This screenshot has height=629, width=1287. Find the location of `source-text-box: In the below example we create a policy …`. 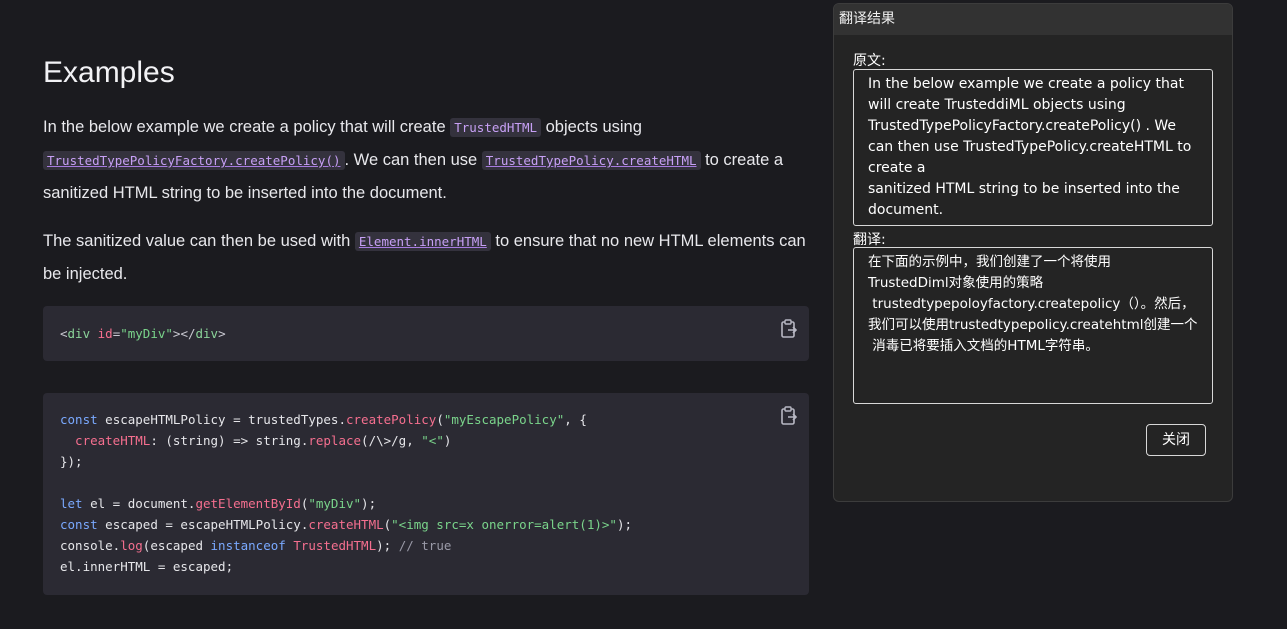

source-text-box: In the below example we create a policy … is located at coordinates (1033, 147).